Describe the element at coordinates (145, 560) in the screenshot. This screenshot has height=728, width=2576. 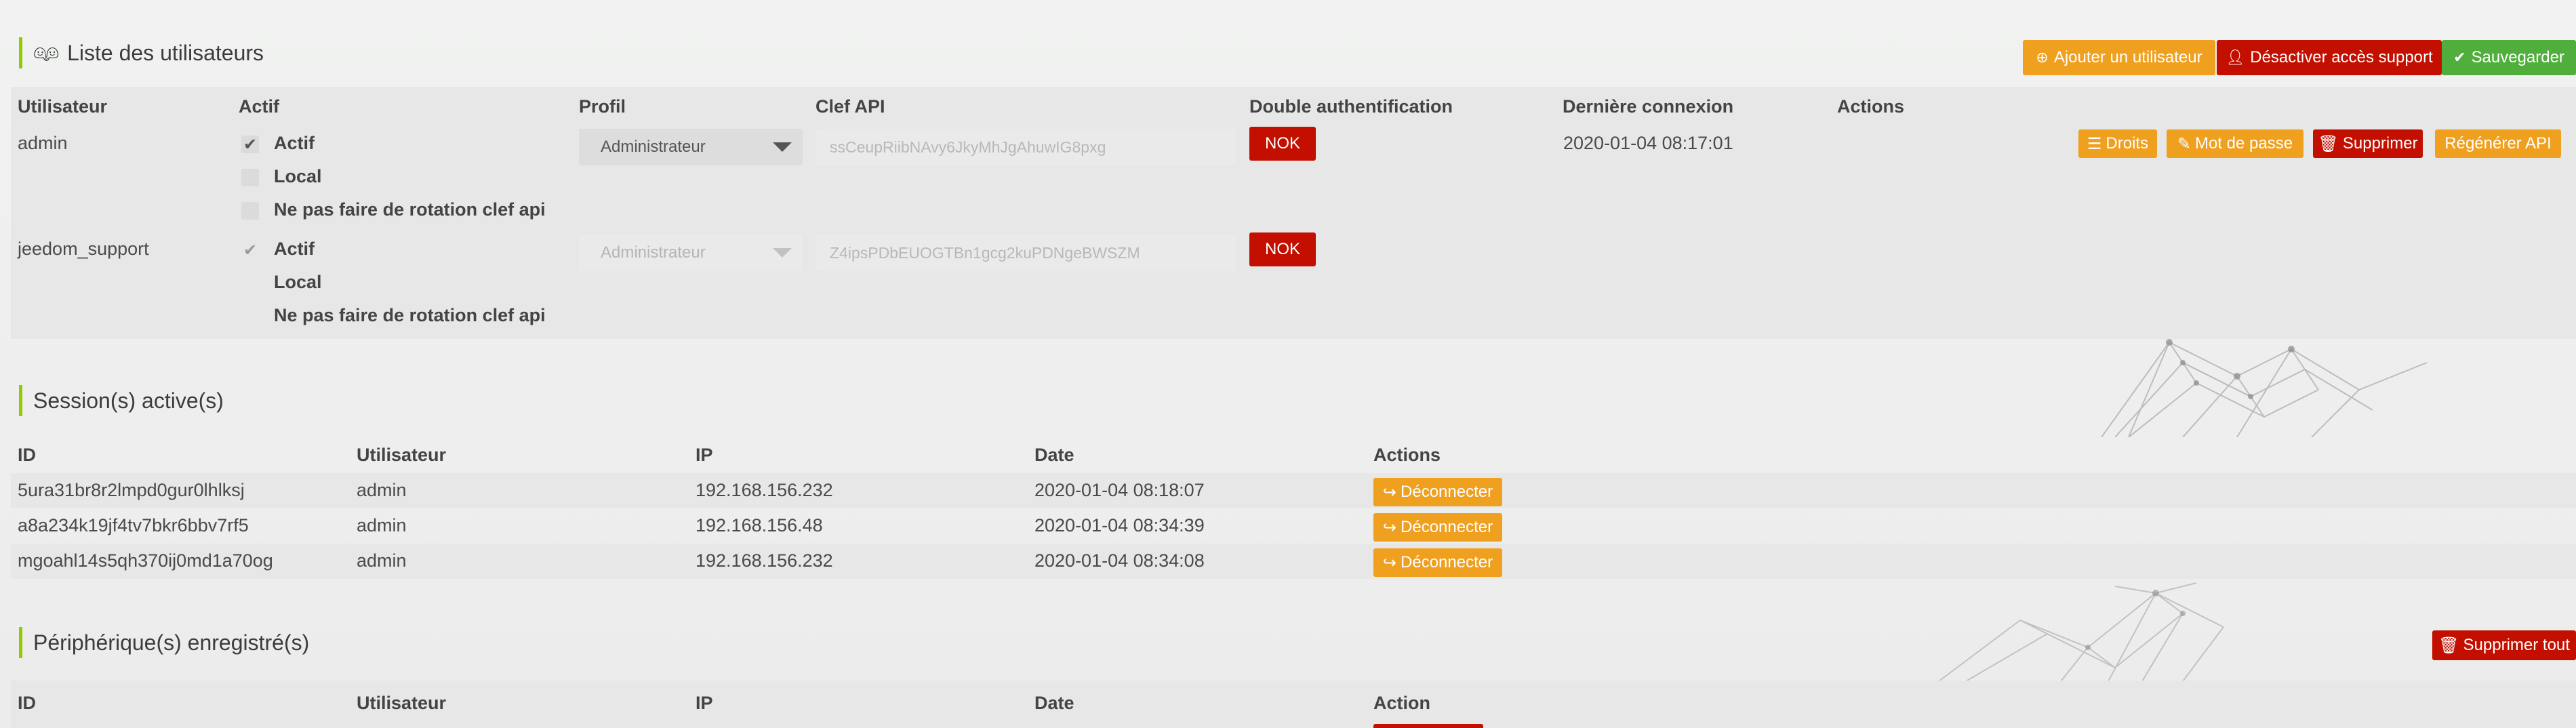
I see `session-id: mgoahl14s5qh370ij0md1a70og` at that location.